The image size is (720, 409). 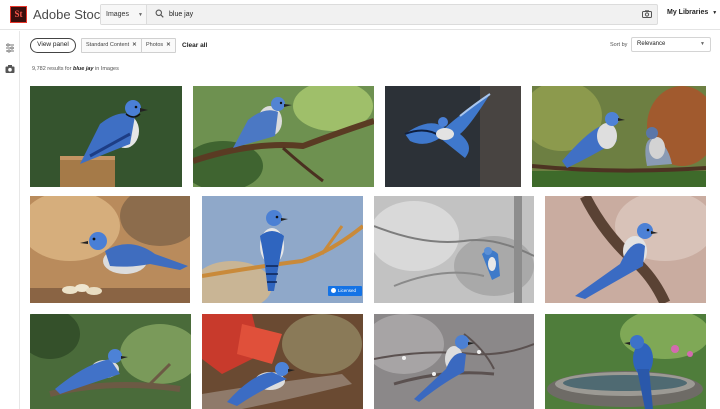 I want to click on my-libraries-dropdown: My Libraries ▼, so click(x=692, y=12).